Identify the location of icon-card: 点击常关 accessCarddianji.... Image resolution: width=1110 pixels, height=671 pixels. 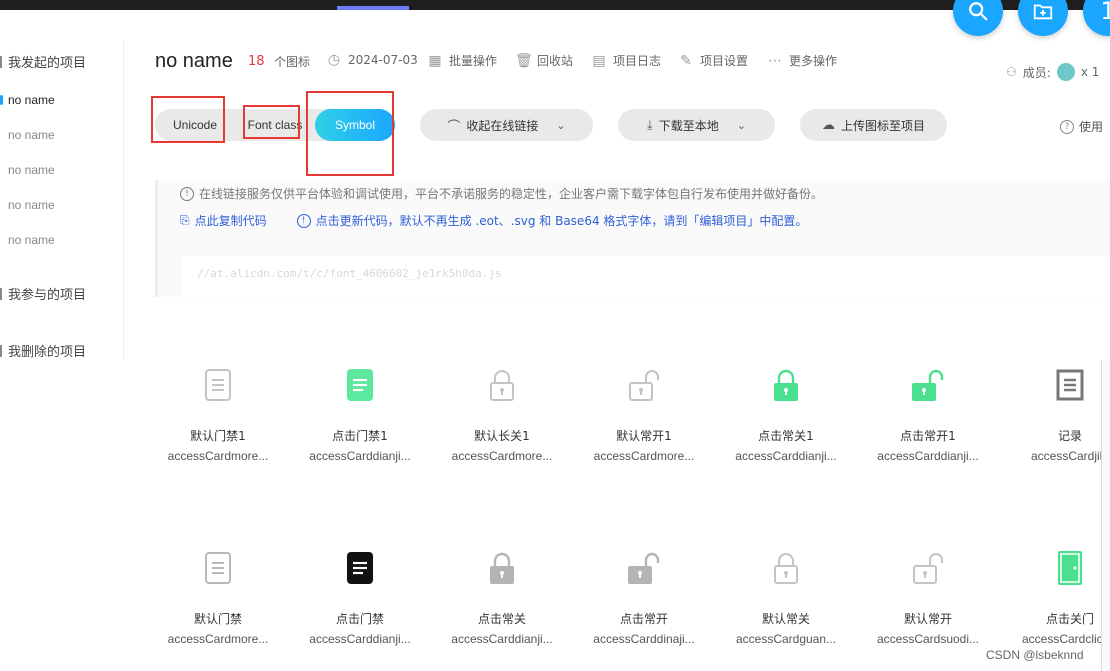
(502, 608).